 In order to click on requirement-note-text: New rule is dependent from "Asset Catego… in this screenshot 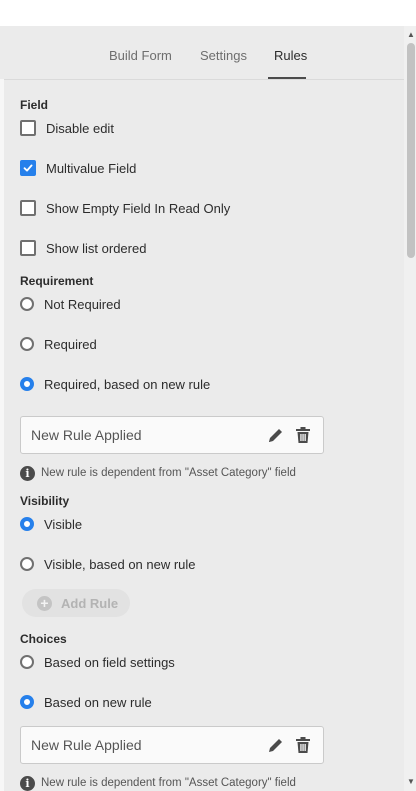, I will do `click(168, 473)`.